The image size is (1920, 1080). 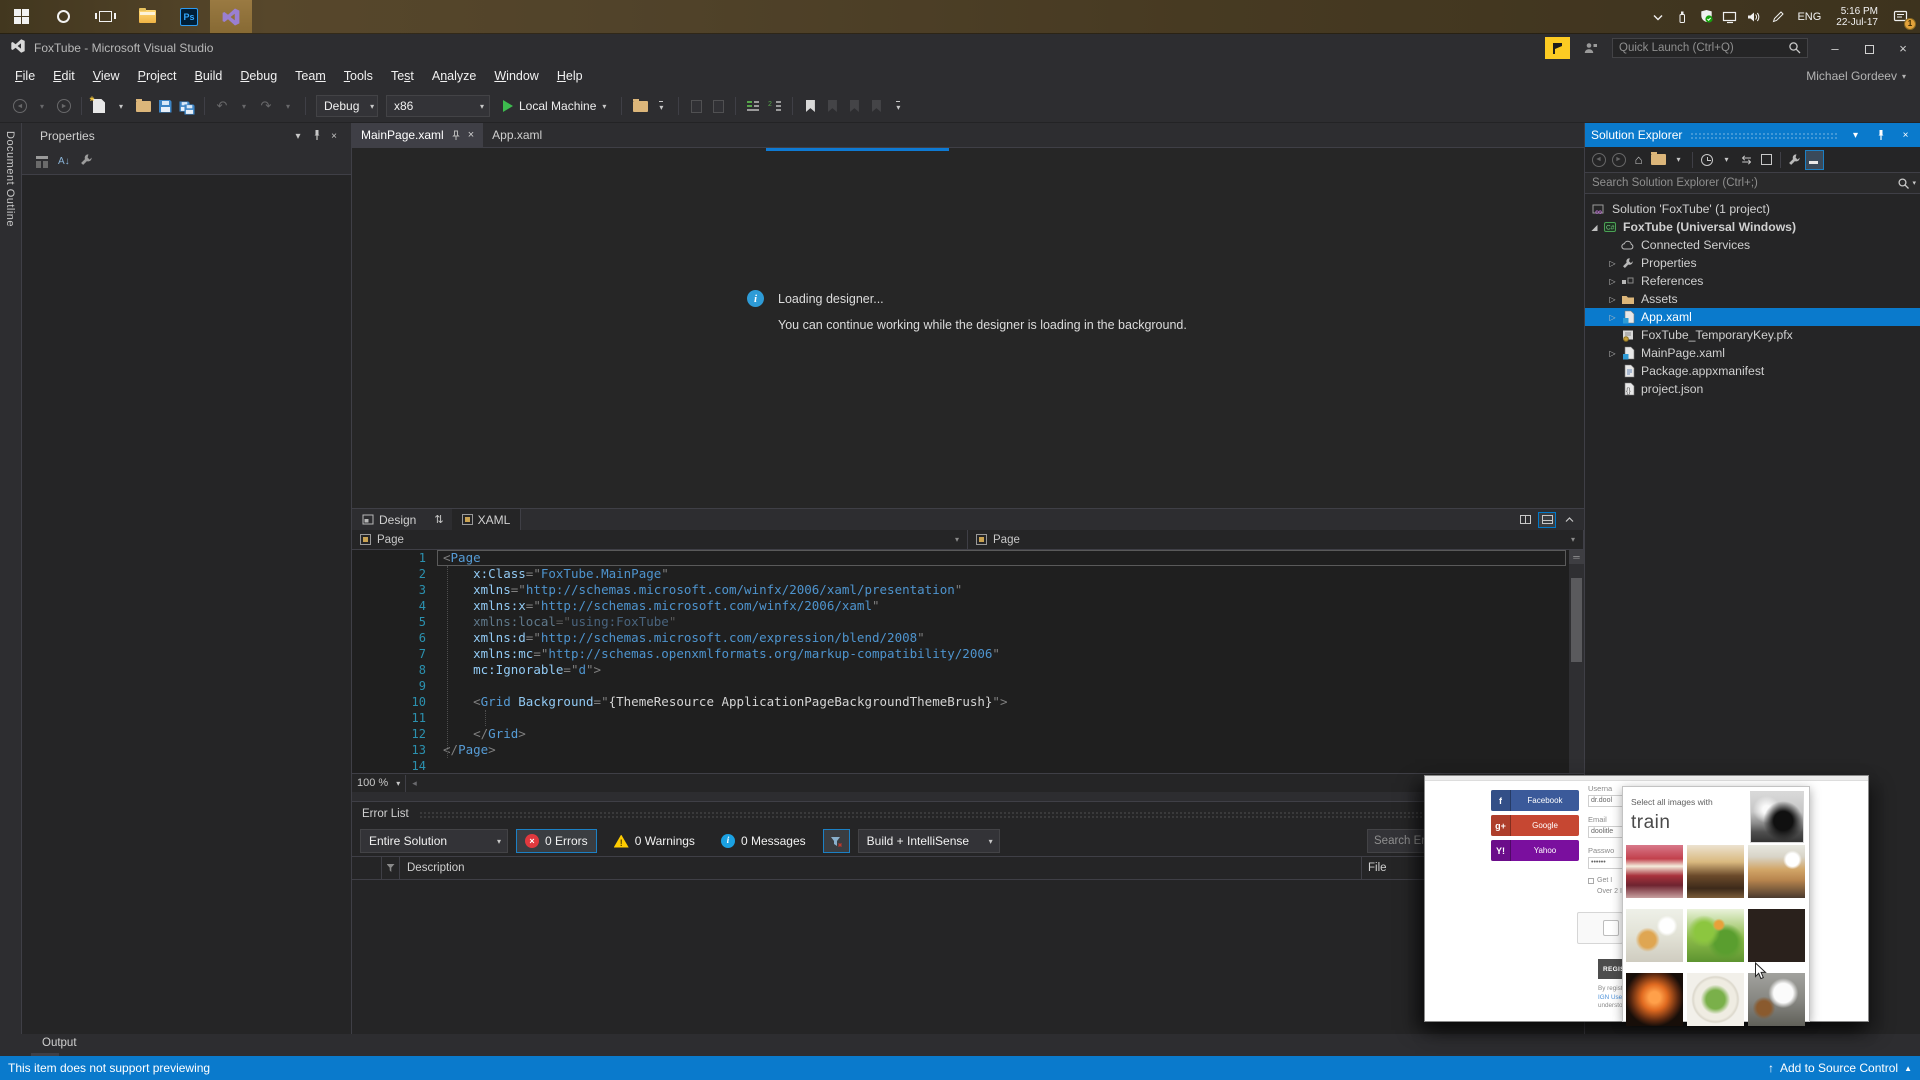 I want to click on close-button: ×, so click(x=1903, y=48).